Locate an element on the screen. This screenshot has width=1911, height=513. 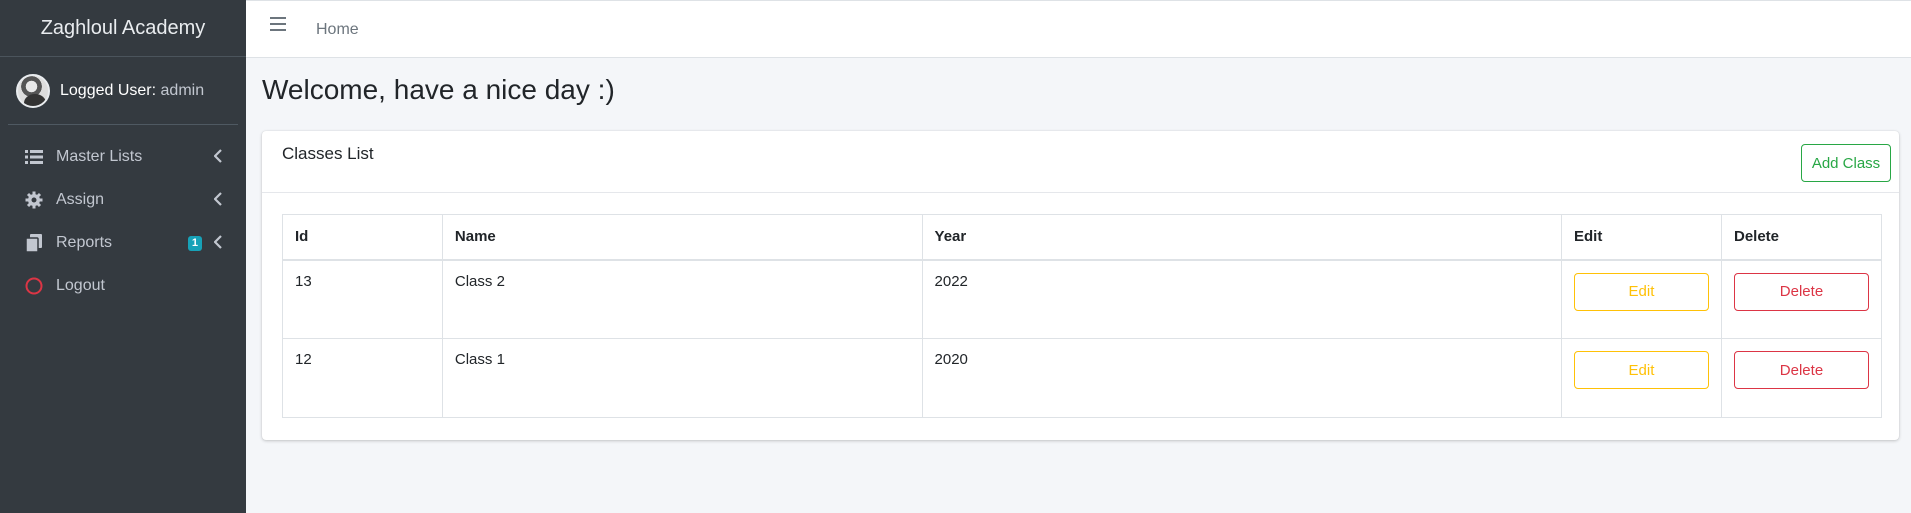
breadcrumb-home: Home is located at coordinates (337, 30).